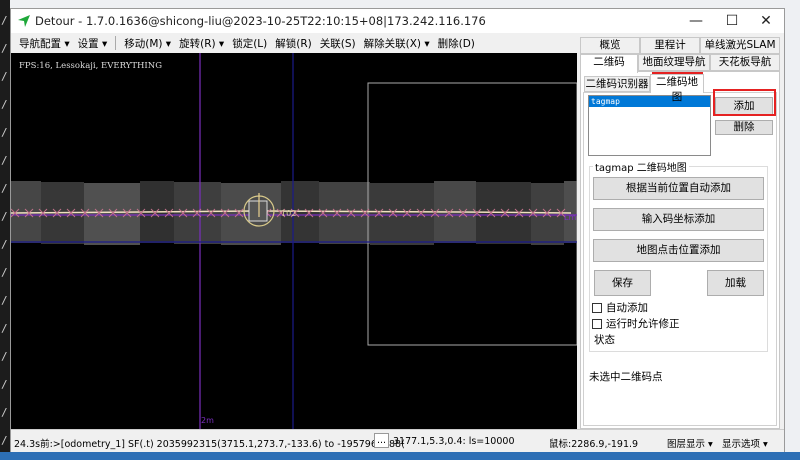 The image size is (800, 460). What do you see at coordinates (594, 444) in the screenshot?
I see `mouse-coords: 鼠标:2286.9,-191.9` at bounding box center [594, 444].